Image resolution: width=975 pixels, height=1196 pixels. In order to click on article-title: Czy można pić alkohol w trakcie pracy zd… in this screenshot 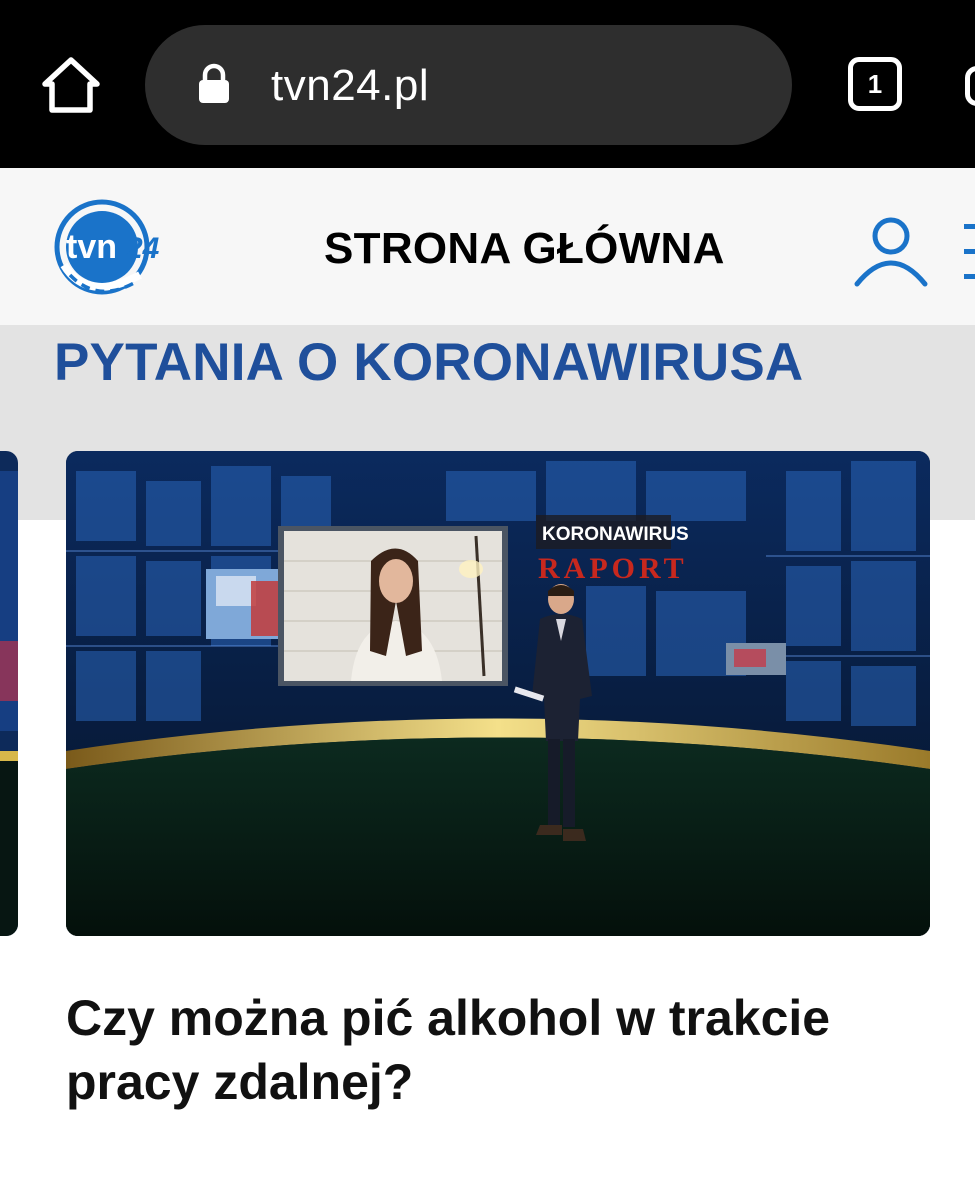, I will do `click(456, 1050)`.